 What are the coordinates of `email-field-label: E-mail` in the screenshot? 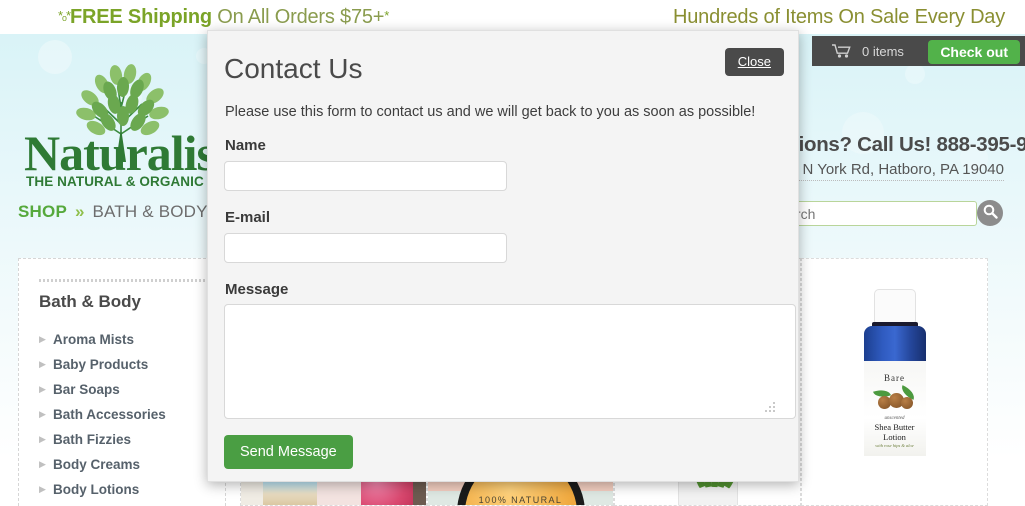 It's located at (248, 217).